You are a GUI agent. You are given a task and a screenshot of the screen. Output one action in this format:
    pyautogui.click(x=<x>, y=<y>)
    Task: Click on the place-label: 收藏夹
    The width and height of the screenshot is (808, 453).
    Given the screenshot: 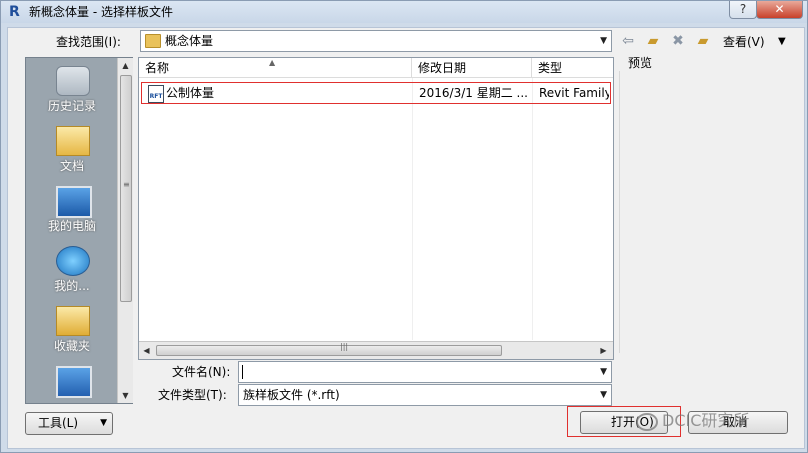 What is the action you would take?
    pyautogui.click(x=71, y=346)
    